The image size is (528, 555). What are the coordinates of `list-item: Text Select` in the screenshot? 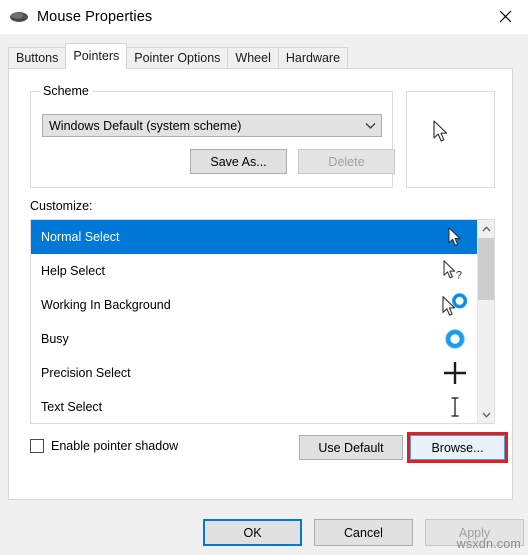 It's located at (254, 406).